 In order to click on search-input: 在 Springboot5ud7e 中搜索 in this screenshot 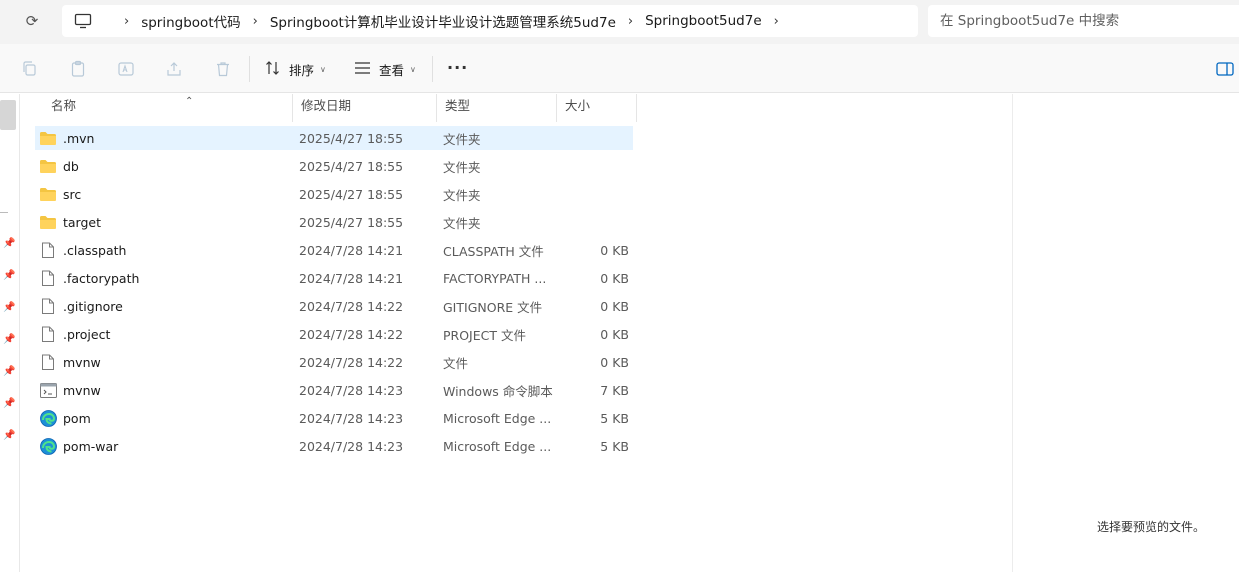, I will do `click(1083, 21)`.